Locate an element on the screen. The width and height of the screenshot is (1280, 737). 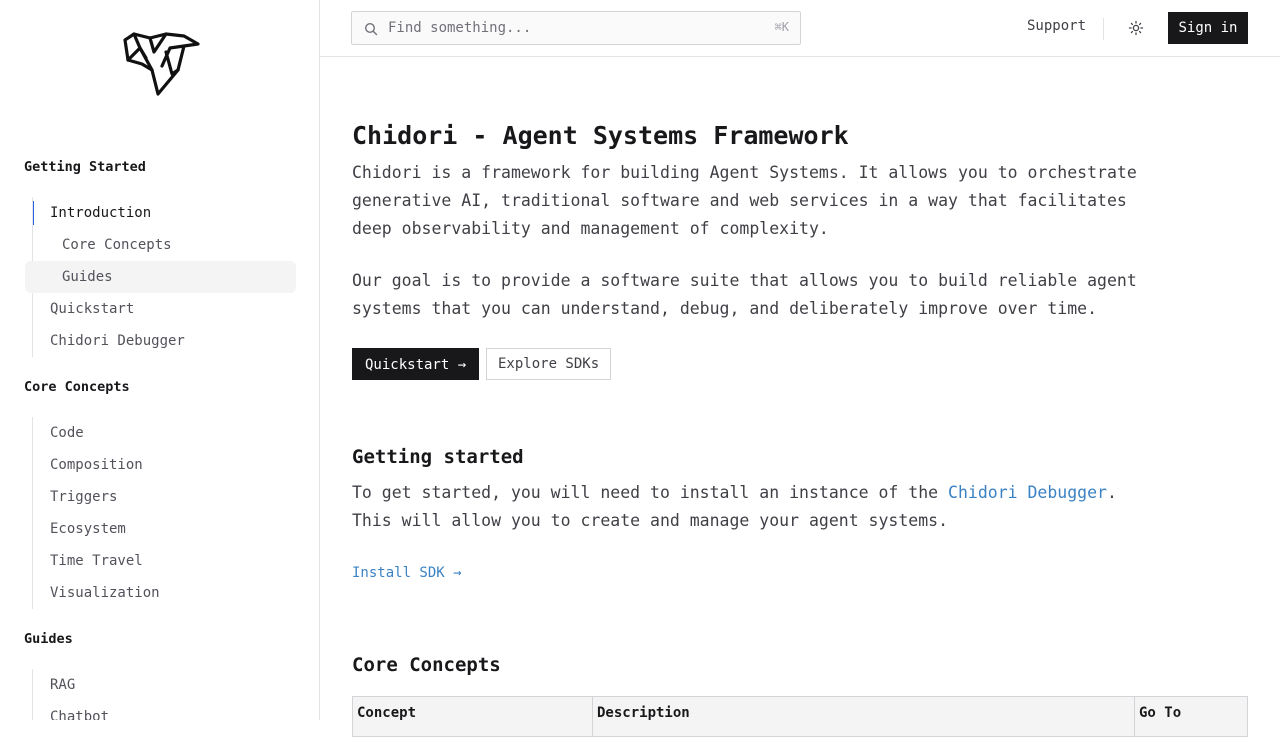
nav-heading: Core Concepts is located at coordinates (77, 387).